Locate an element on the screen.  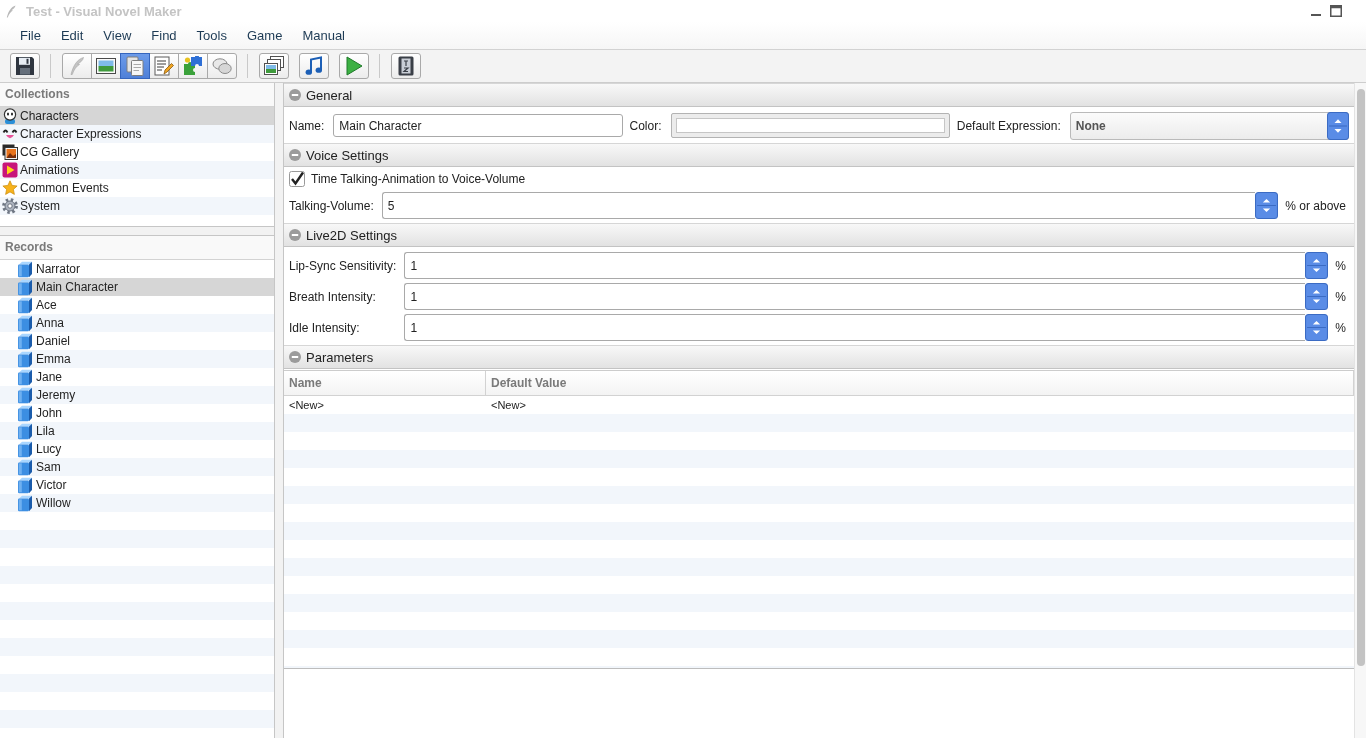
record-item: Ace is located at coordinates (137, 305).